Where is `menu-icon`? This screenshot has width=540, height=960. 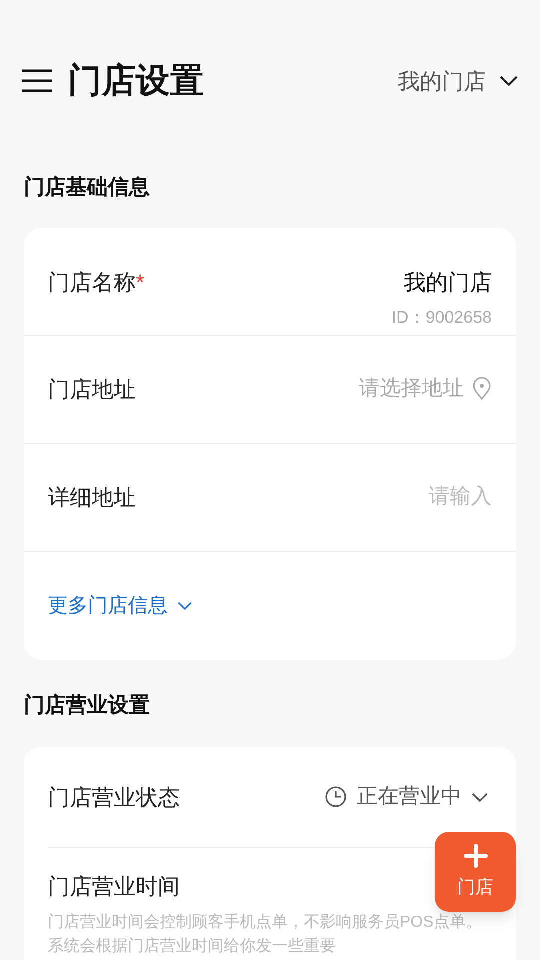
menu-icon is located at coordinates (37, 81).